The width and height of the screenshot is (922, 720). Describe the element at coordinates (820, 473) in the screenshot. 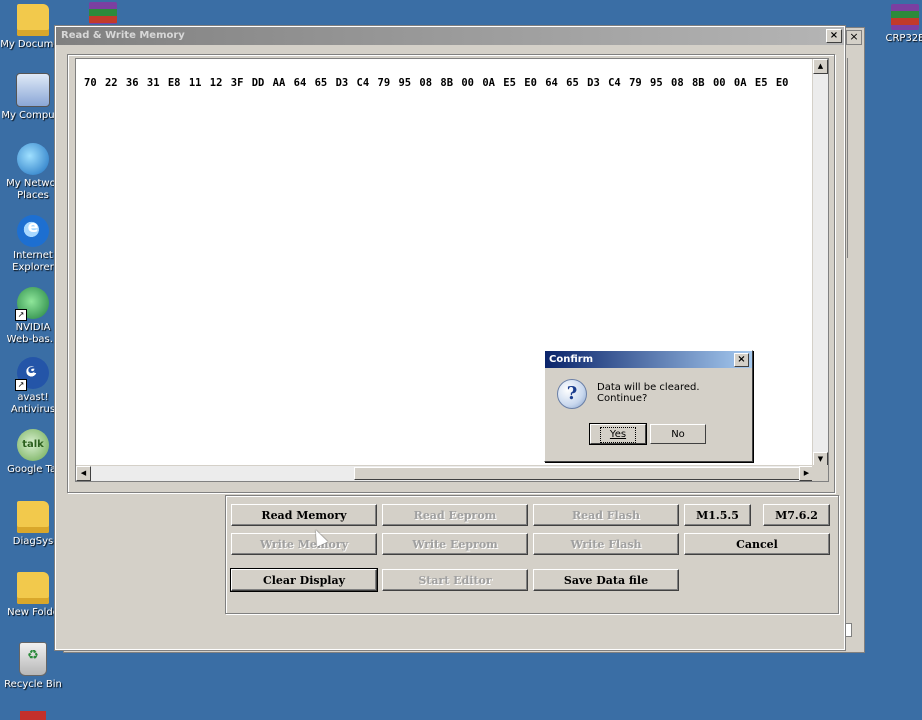

I see `scrollbar-corner` at that location.